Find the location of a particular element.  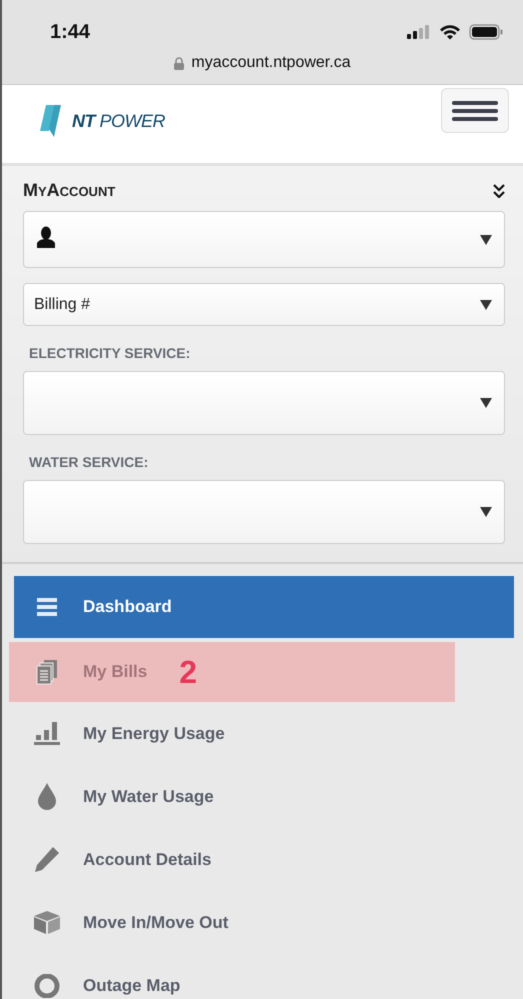

address-text: myaccount.ntpower.ca is located at coordinates (271, 63).